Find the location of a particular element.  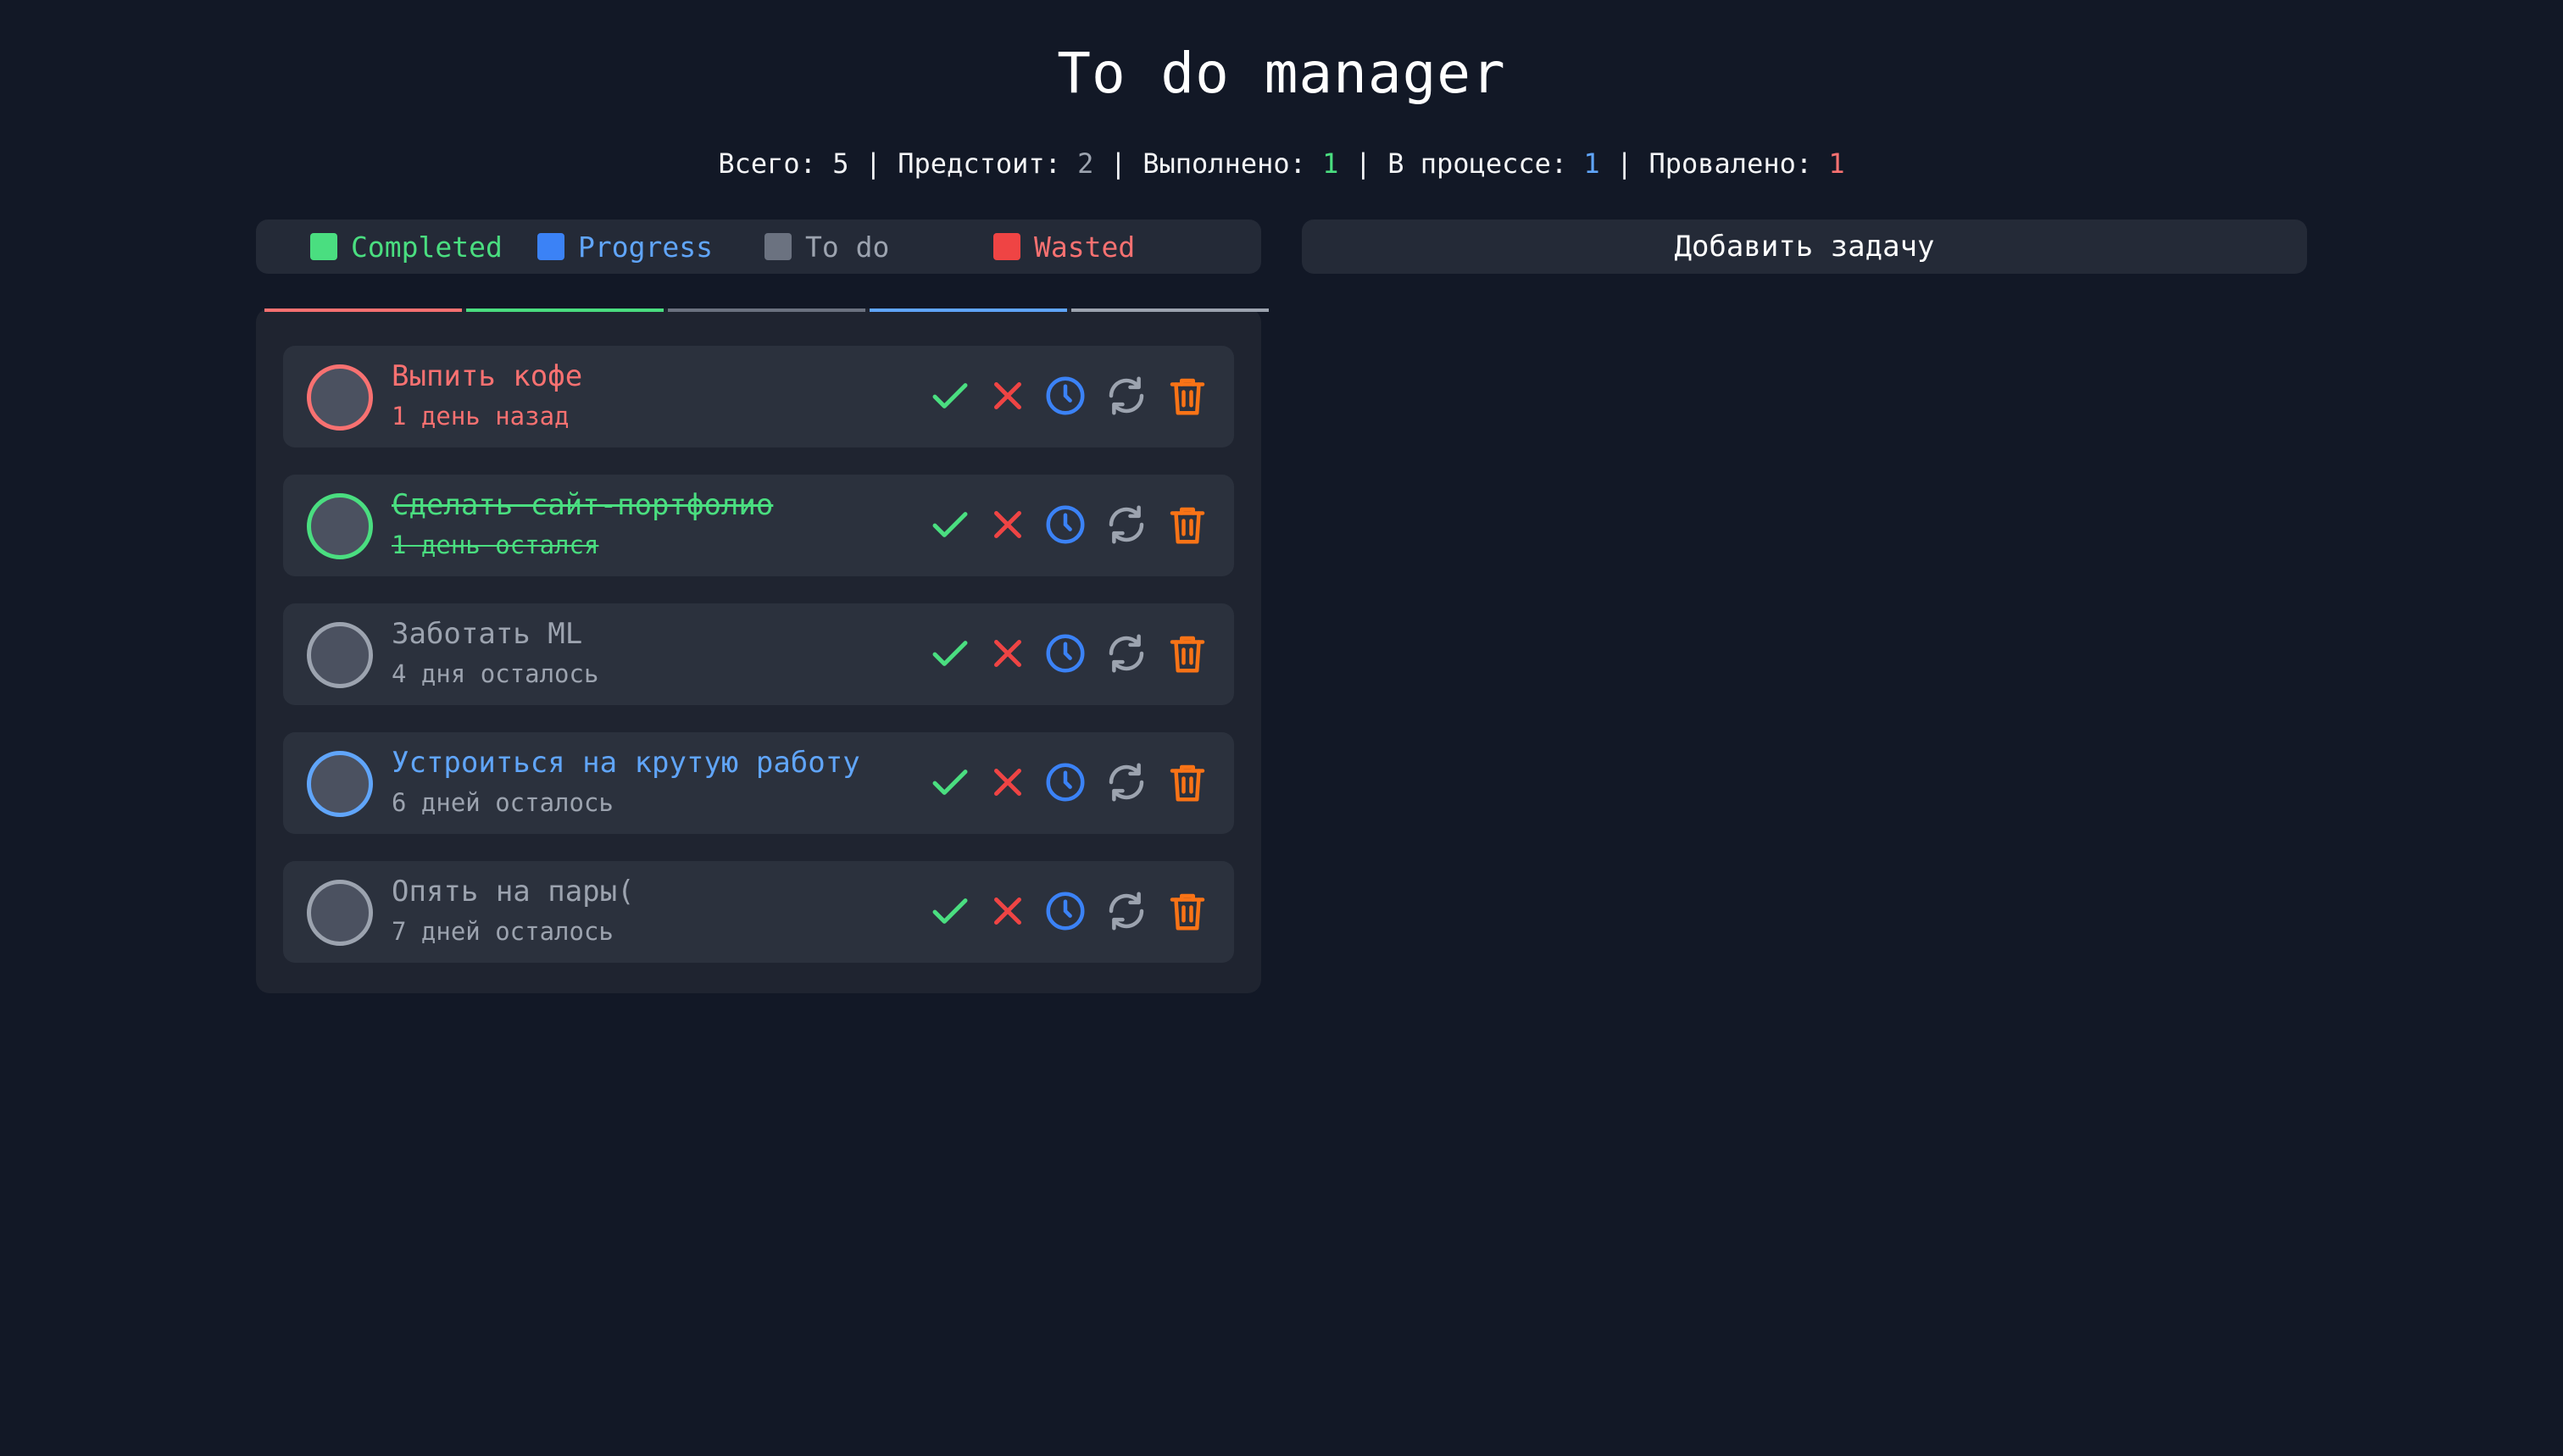

stats-failed-label: Провалено: is located at coordinates (1730, 164).